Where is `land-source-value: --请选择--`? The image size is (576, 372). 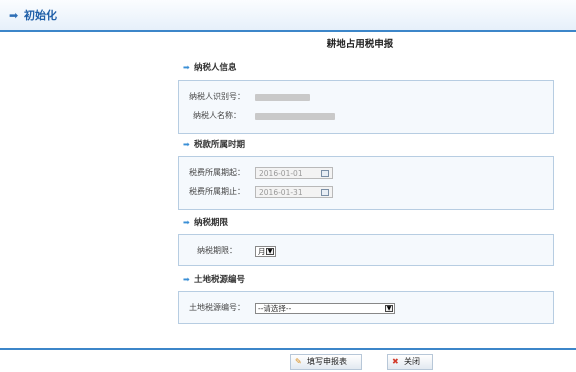
land-source-value: --请选择-- is located at coordinates (275, 308).